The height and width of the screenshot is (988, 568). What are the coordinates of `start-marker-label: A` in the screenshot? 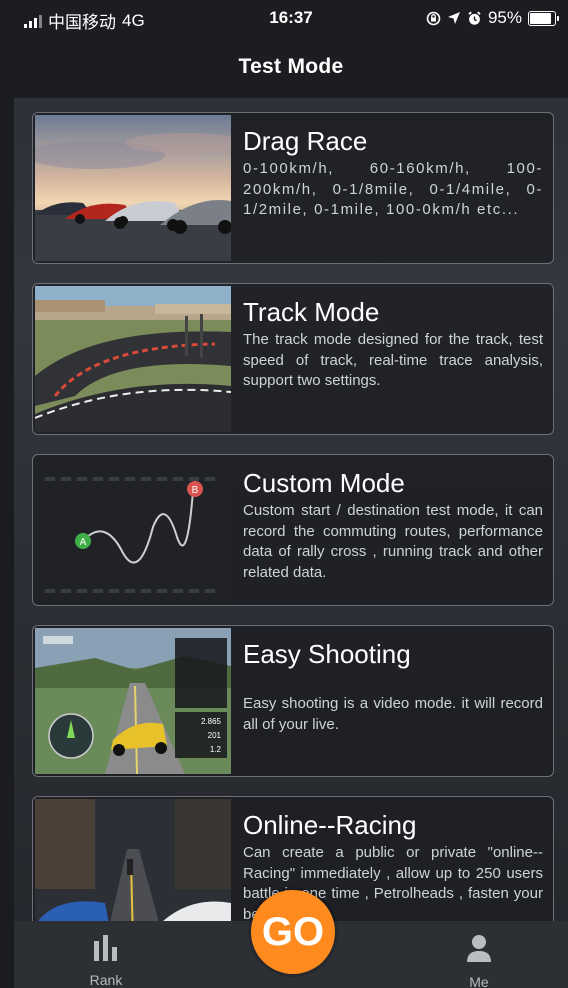 It's located at (83, 542).